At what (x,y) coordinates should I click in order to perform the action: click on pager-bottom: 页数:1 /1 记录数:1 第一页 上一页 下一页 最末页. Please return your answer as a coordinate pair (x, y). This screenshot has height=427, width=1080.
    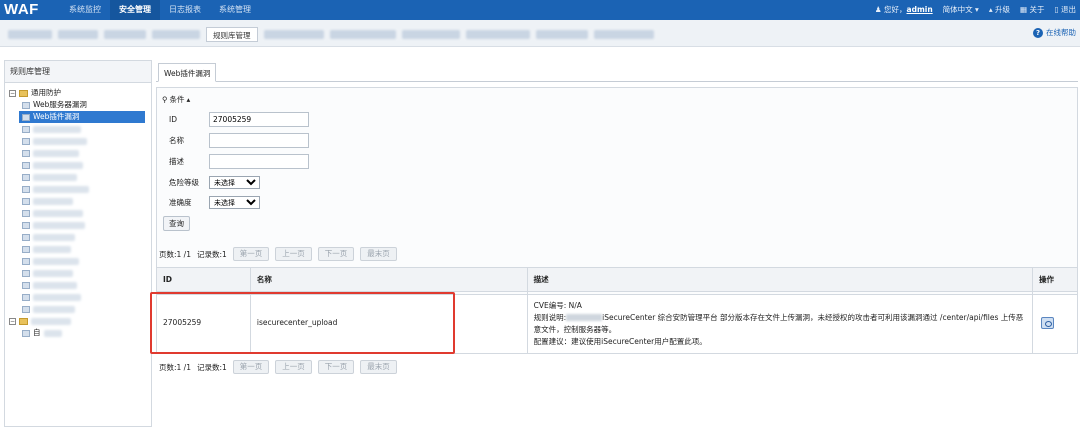
    Looking at the image, I should click on (278, 367).